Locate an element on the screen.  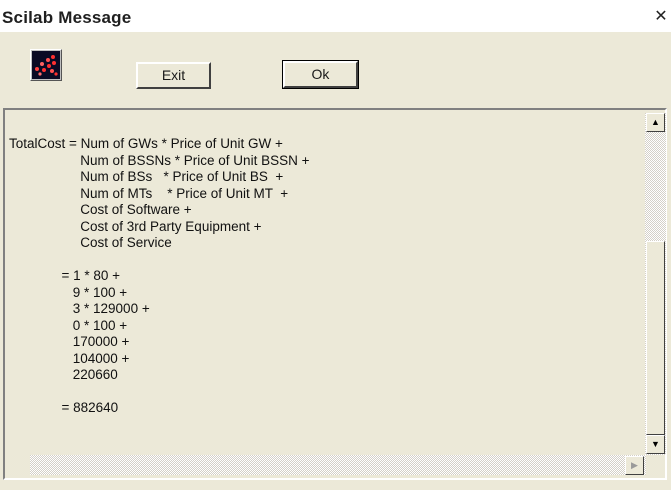
message-line: Num of MTs * Price of Unit MT + is located at coordinates (149, 193).